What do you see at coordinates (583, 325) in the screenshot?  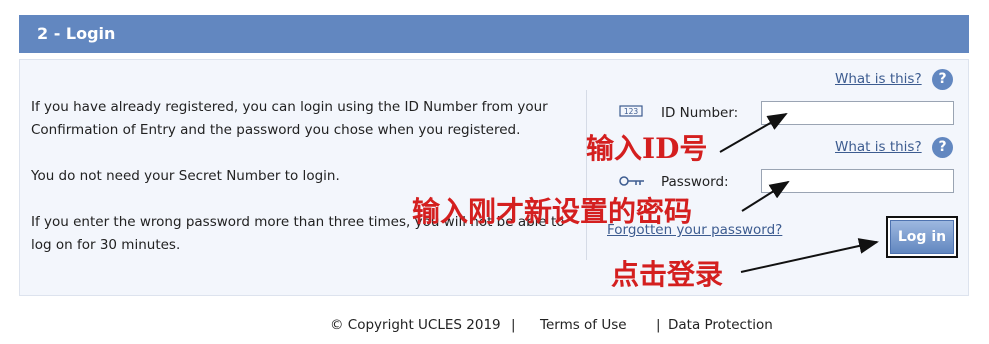 I see `terms-of-use-link: Terms of Use` at bounding box center [583, 325].